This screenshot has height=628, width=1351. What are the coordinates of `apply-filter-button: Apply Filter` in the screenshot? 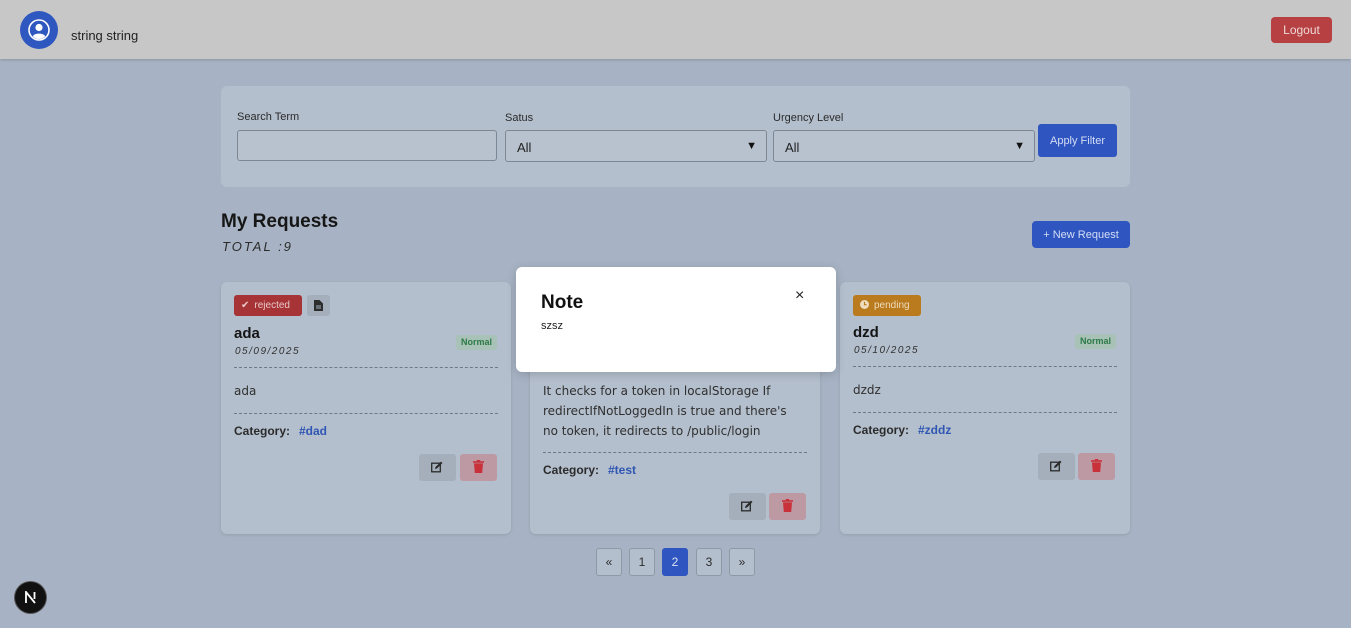 It's located at (1077, 140).